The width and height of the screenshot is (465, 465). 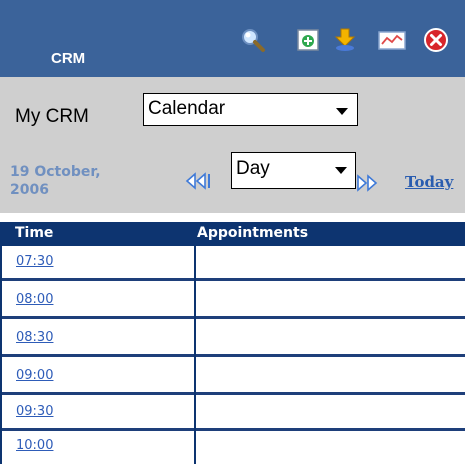 What do you see at coordinates (34, 233) in the screenshot?
I see `time-column-header: Time` at bounding box center [34, 233].